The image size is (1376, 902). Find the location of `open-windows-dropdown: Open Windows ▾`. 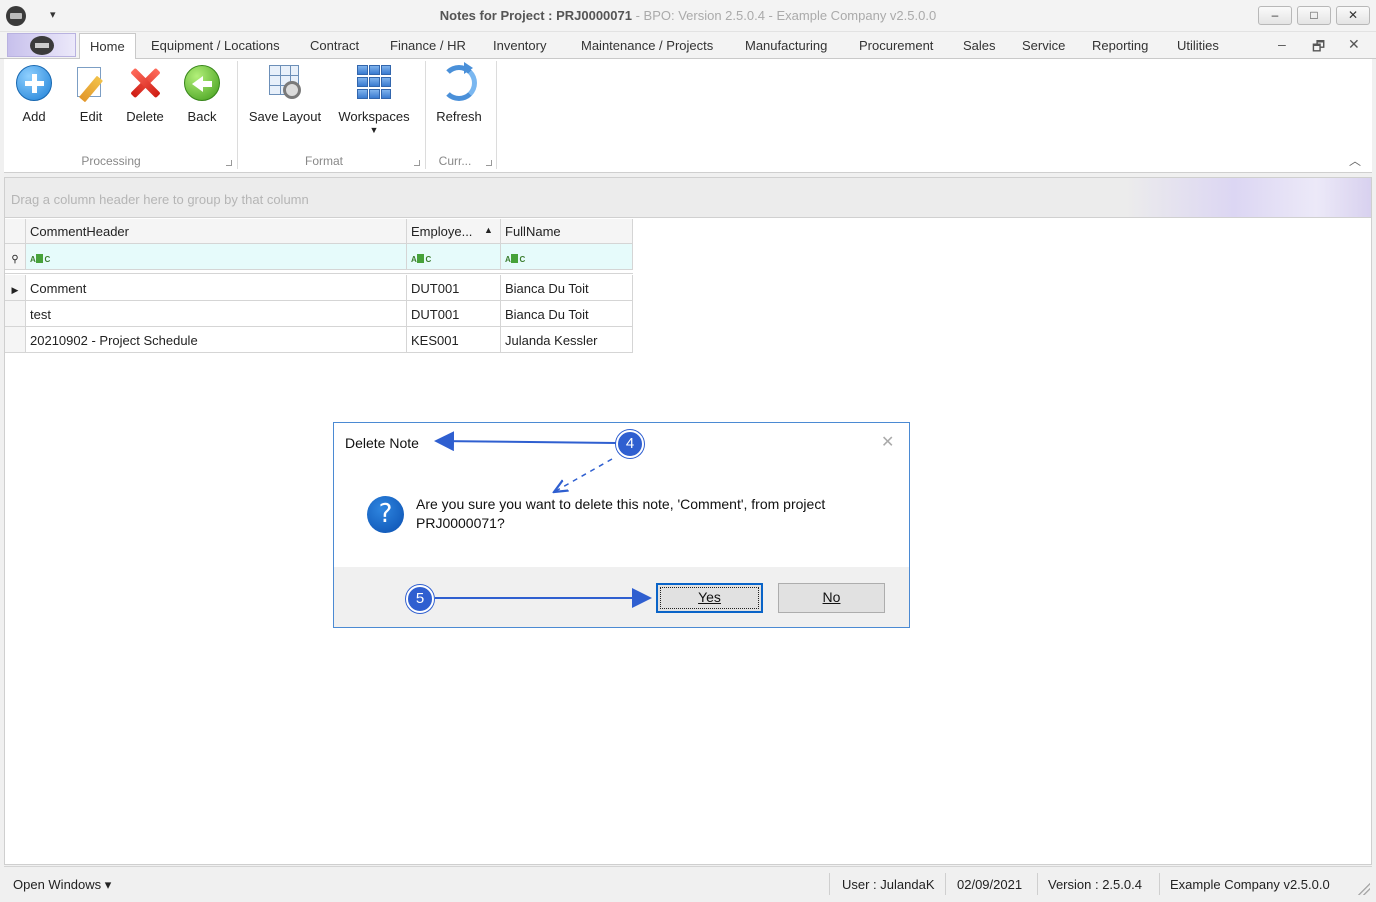

open-windows-dropdown: Open Windows ▾ is located at coordinates (62, 885).